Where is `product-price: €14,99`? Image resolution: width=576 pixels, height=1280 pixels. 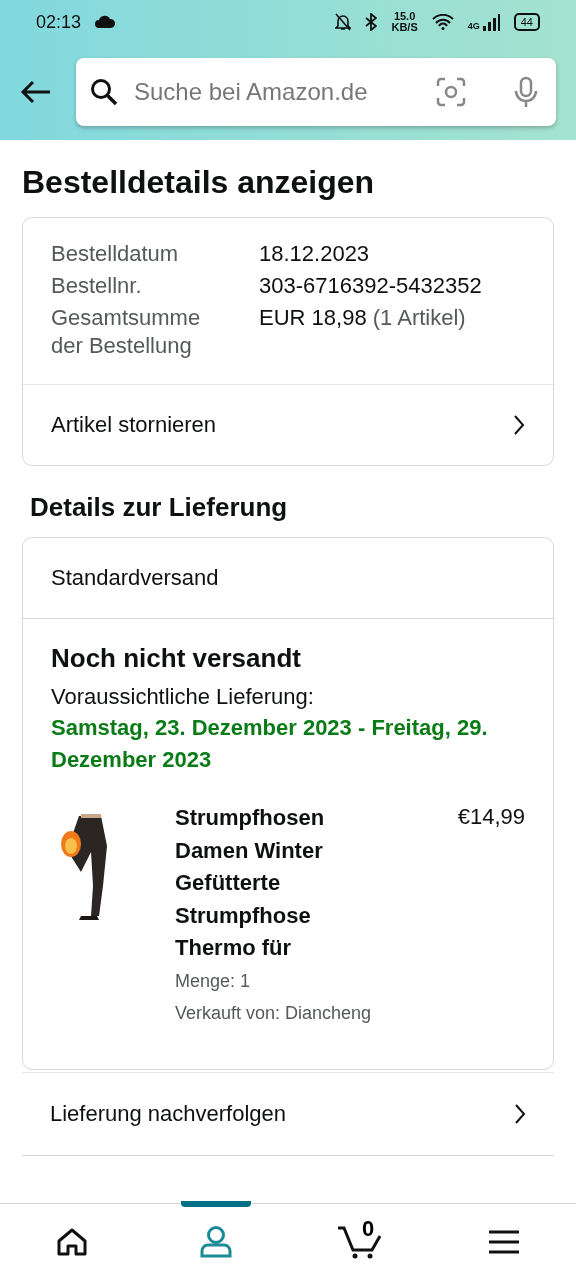 product-price: €14,99 is located at coordinates (491, 817).